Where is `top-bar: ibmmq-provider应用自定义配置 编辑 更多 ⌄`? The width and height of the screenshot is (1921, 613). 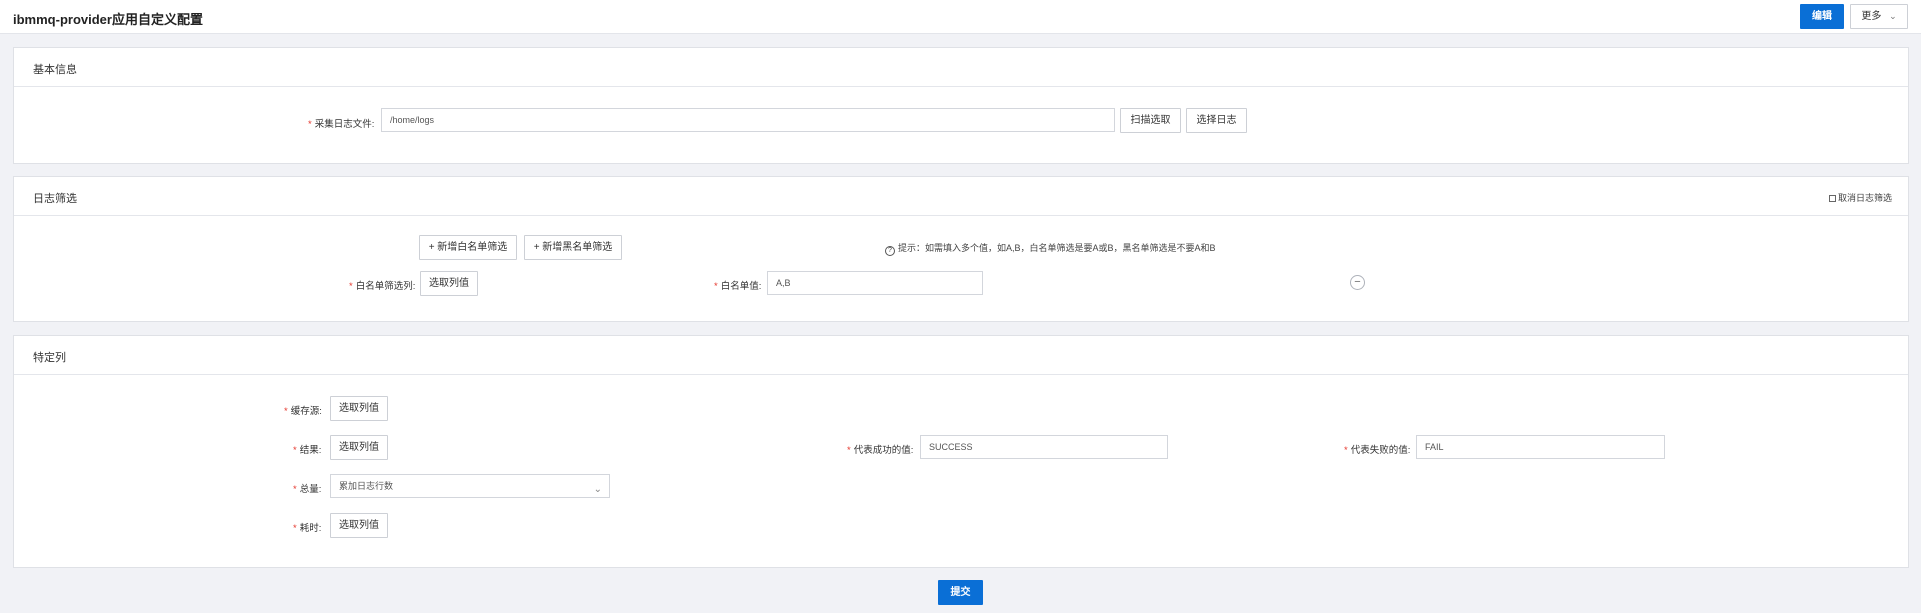
top-bar: ibmmq-provider应用自定义配置 编辑 更多 ⌄ is located at coordinates (960, 17).